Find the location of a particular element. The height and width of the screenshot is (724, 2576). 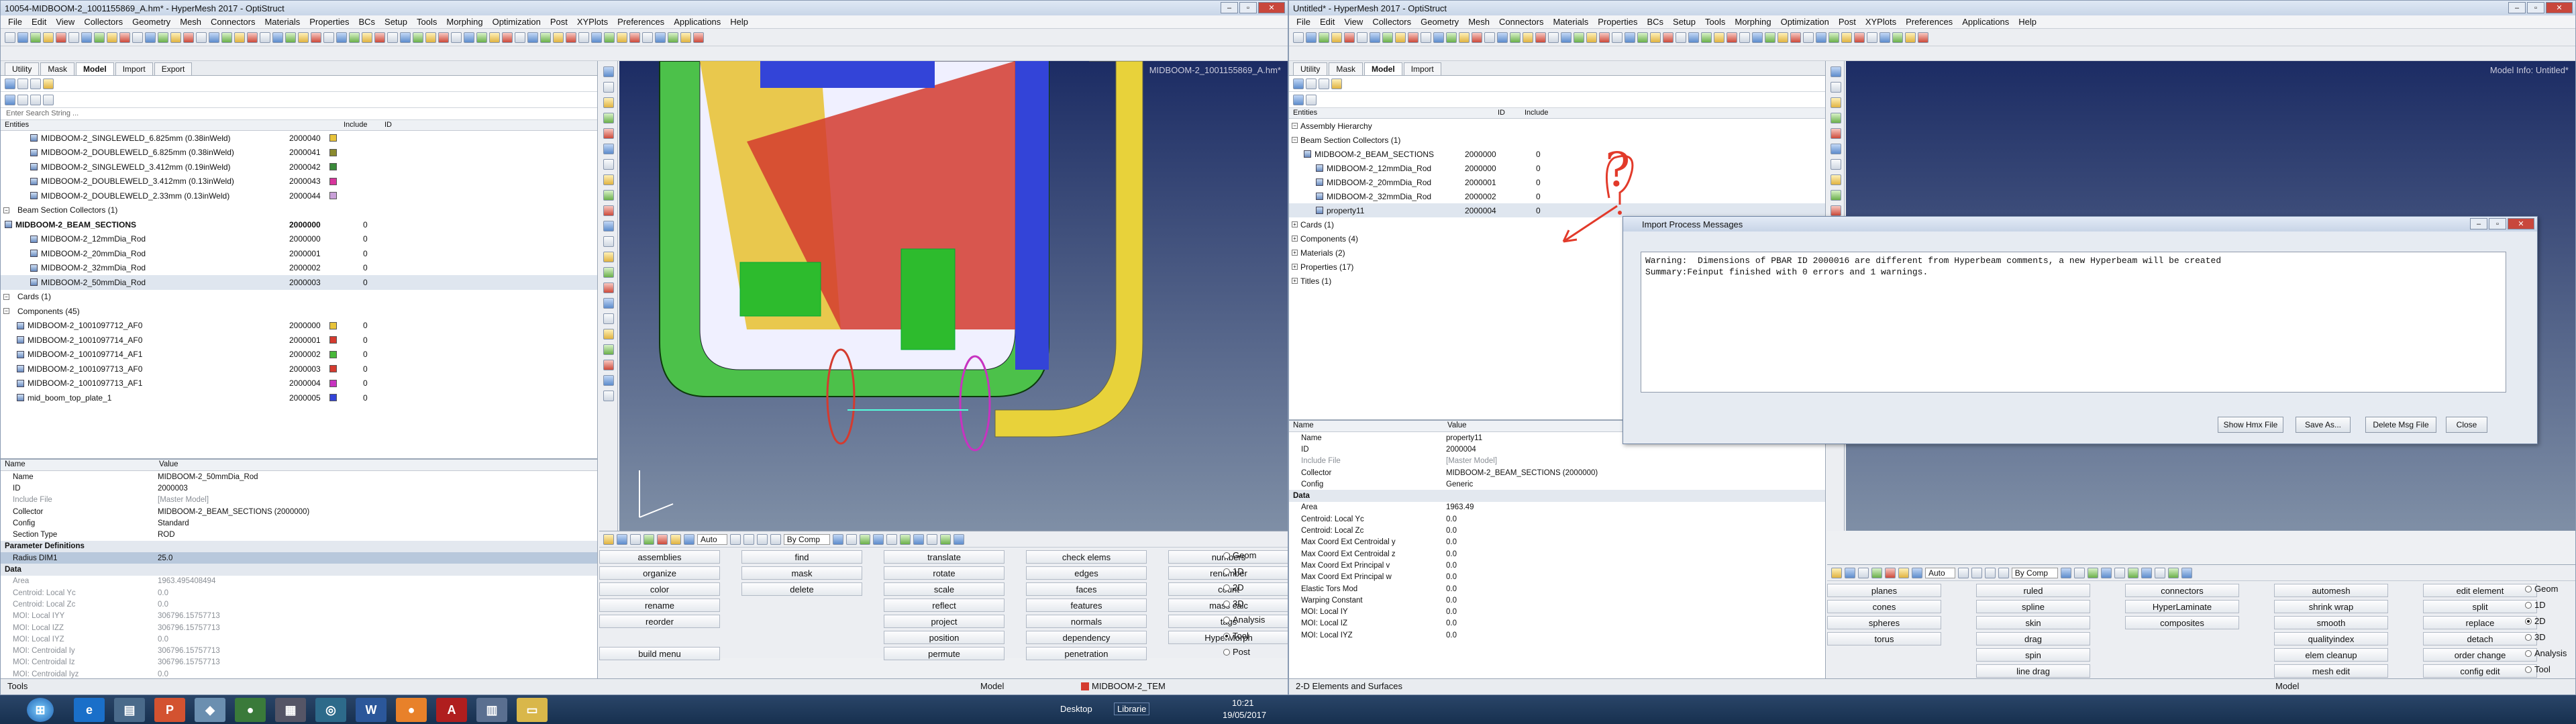

panel-button-automesh: automesh is located at coordinates (2331, 590).